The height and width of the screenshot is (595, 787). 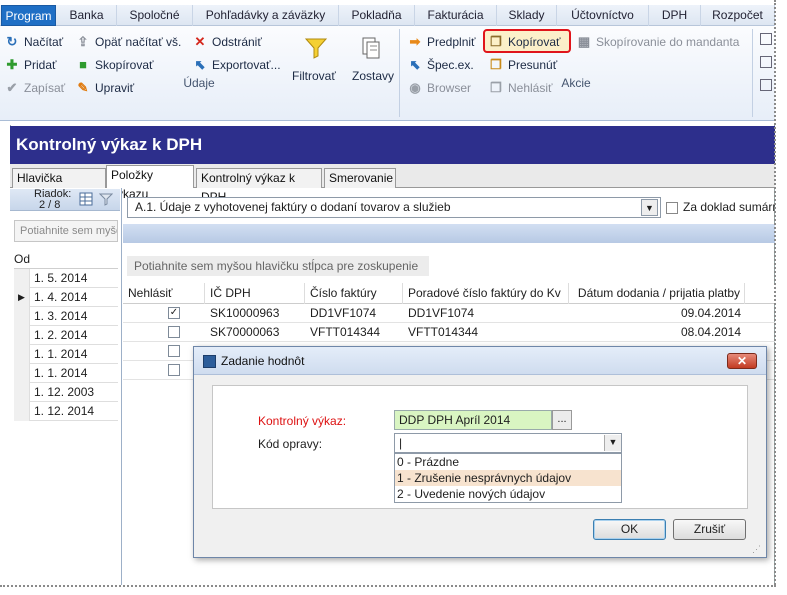 What do you see at coordinates (50, 205) in the screenshot?
I see `row-indicator-count: 2 / 8` at bounding box center [50, 205].